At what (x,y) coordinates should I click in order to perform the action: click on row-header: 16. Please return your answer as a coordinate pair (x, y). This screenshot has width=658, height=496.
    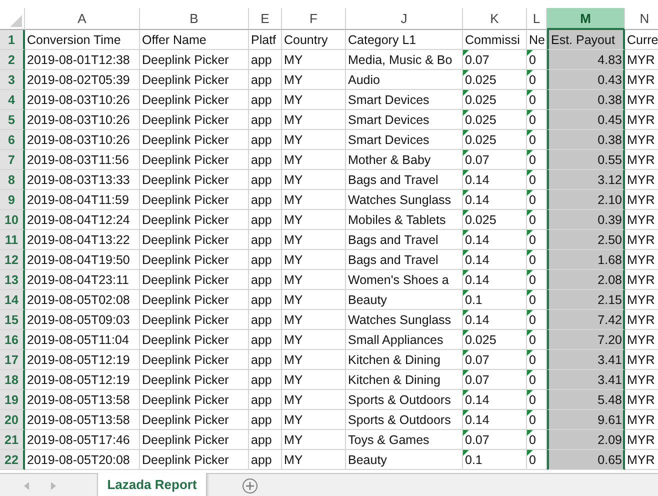
    Looking at the image, I should click on (12, 340).